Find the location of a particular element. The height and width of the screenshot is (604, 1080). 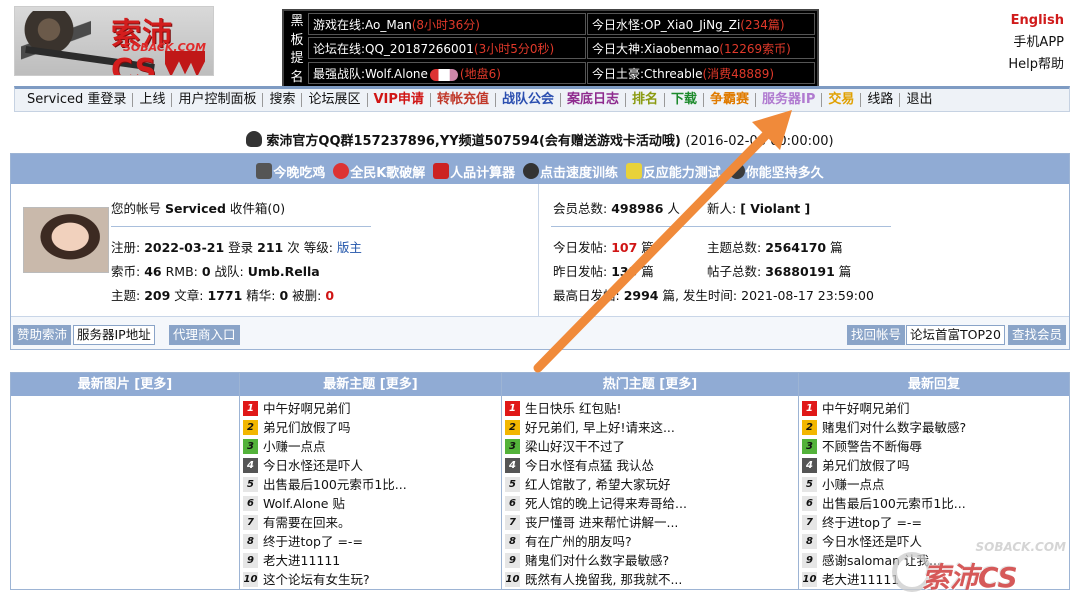

topic-title: 梁山好汉干不过了 is located at coordinates (575, 446).